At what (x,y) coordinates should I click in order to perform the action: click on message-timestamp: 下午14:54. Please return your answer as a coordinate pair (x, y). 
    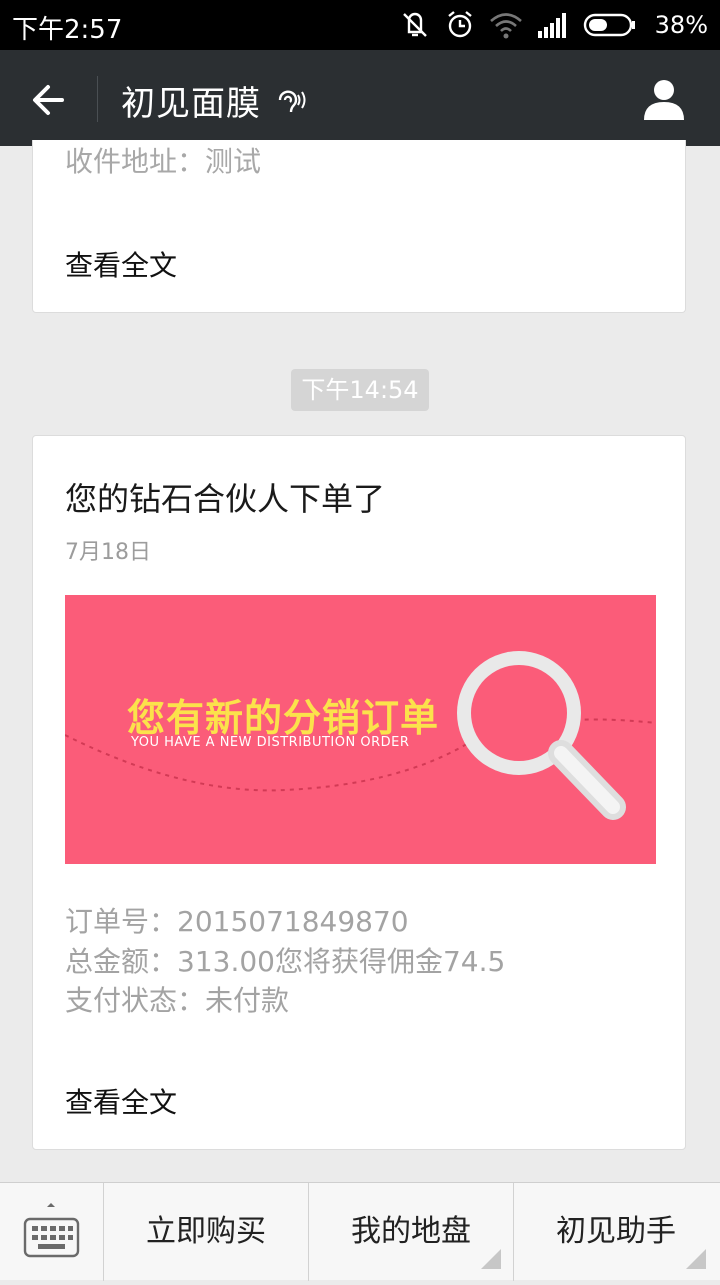
    Looking at the image, I should click on (360, 390).